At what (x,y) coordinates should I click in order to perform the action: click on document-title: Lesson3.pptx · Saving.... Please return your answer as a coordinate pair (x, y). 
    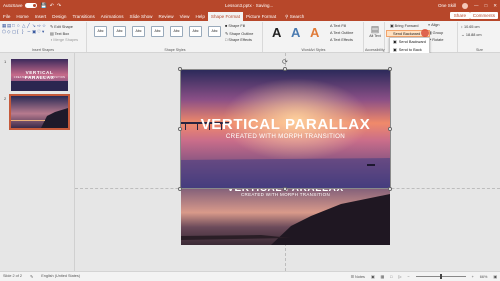
    Looking at the image, I should click on (249, 5).